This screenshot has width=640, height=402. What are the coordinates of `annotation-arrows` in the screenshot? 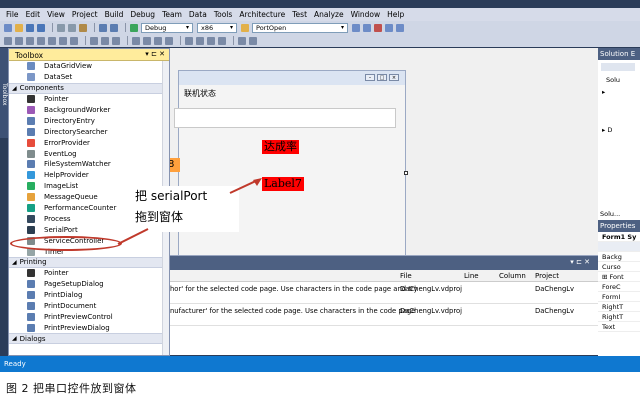 It's located at (189, 211).